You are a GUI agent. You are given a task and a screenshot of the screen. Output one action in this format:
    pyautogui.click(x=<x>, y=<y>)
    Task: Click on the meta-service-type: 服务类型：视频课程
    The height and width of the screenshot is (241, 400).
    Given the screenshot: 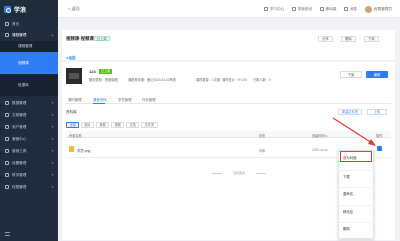 What is the action you would take?
    pyautogui.click(x=103, y=80)
    